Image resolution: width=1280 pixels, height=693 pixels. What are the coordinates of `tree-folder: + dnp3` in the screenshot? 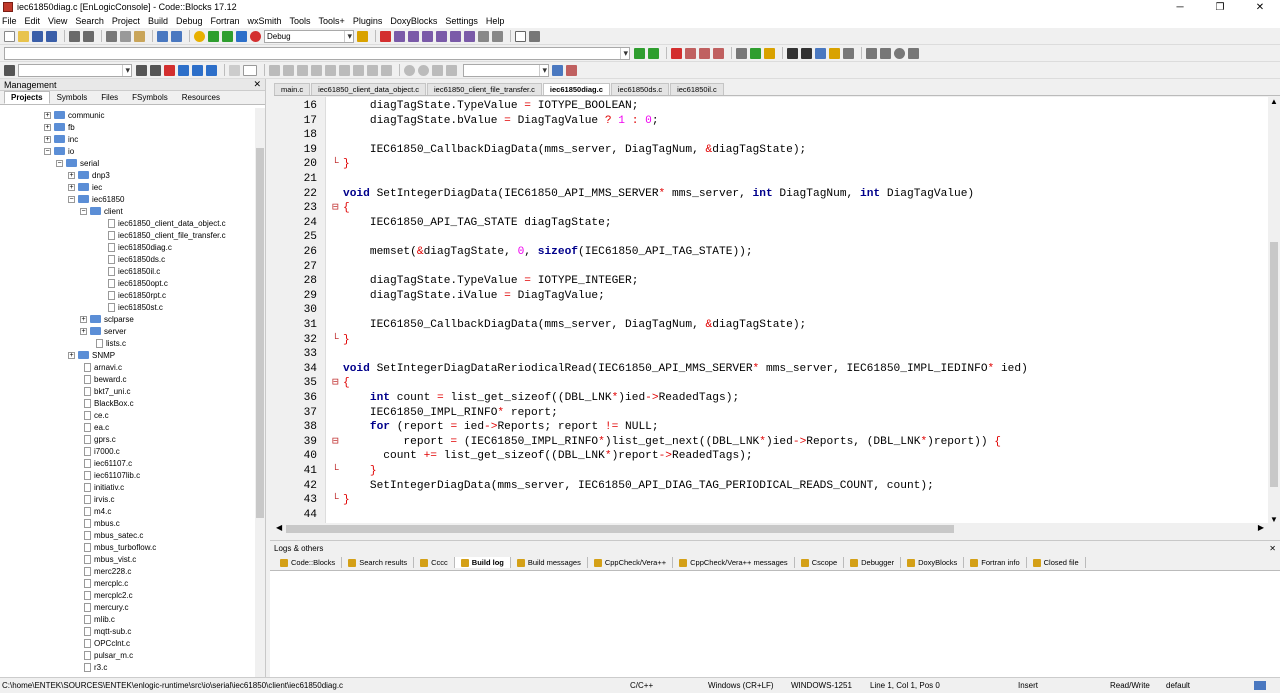 It's located at (89, 175).